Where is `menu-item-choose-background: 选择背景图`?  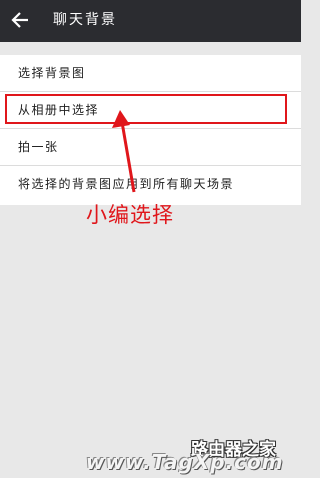
menu-item-choose-background: 选择背景图 is located at coordinates (150, 73).